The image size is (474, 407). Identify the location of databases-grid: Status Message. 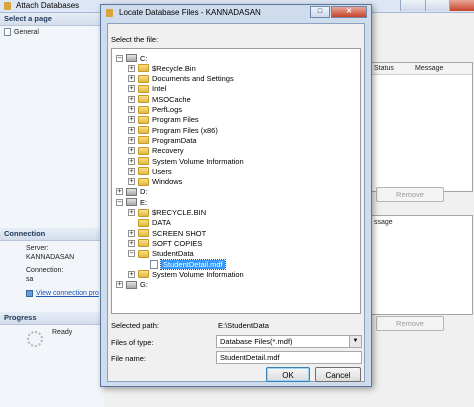
(421, 127).